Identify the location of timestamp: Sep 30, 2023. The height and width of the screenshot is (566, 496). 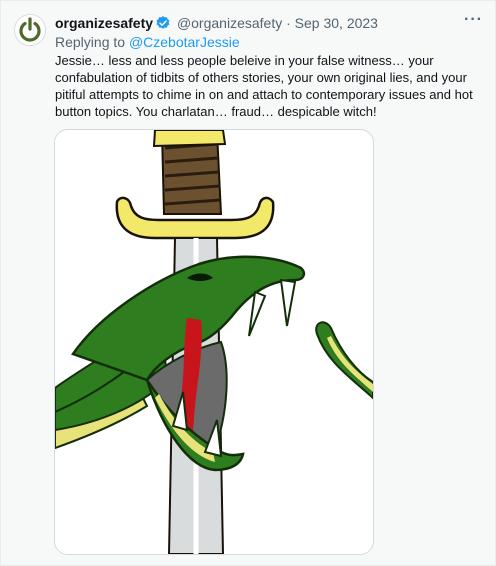
(336, 23).